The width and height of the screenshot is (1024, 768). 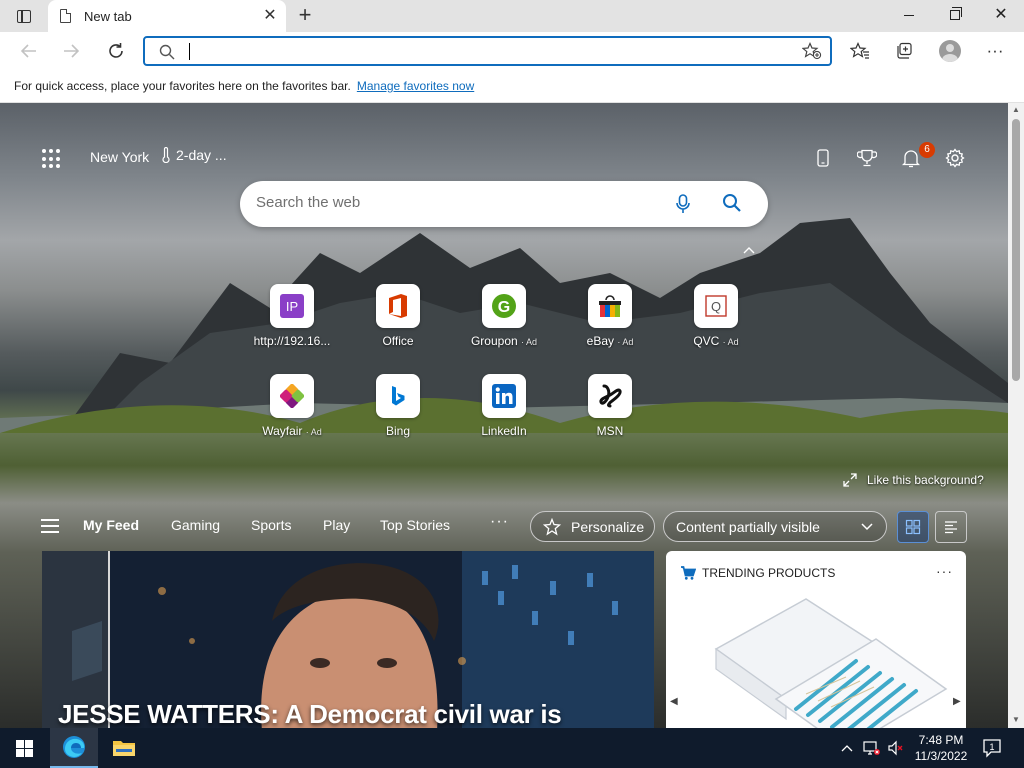 What do you see at coordinates (816, 639) in the screenshot?
I see `trending-products-card: TRENDING PRODUCTS ··· ◀ ▶` at bounding box center [816, 639].